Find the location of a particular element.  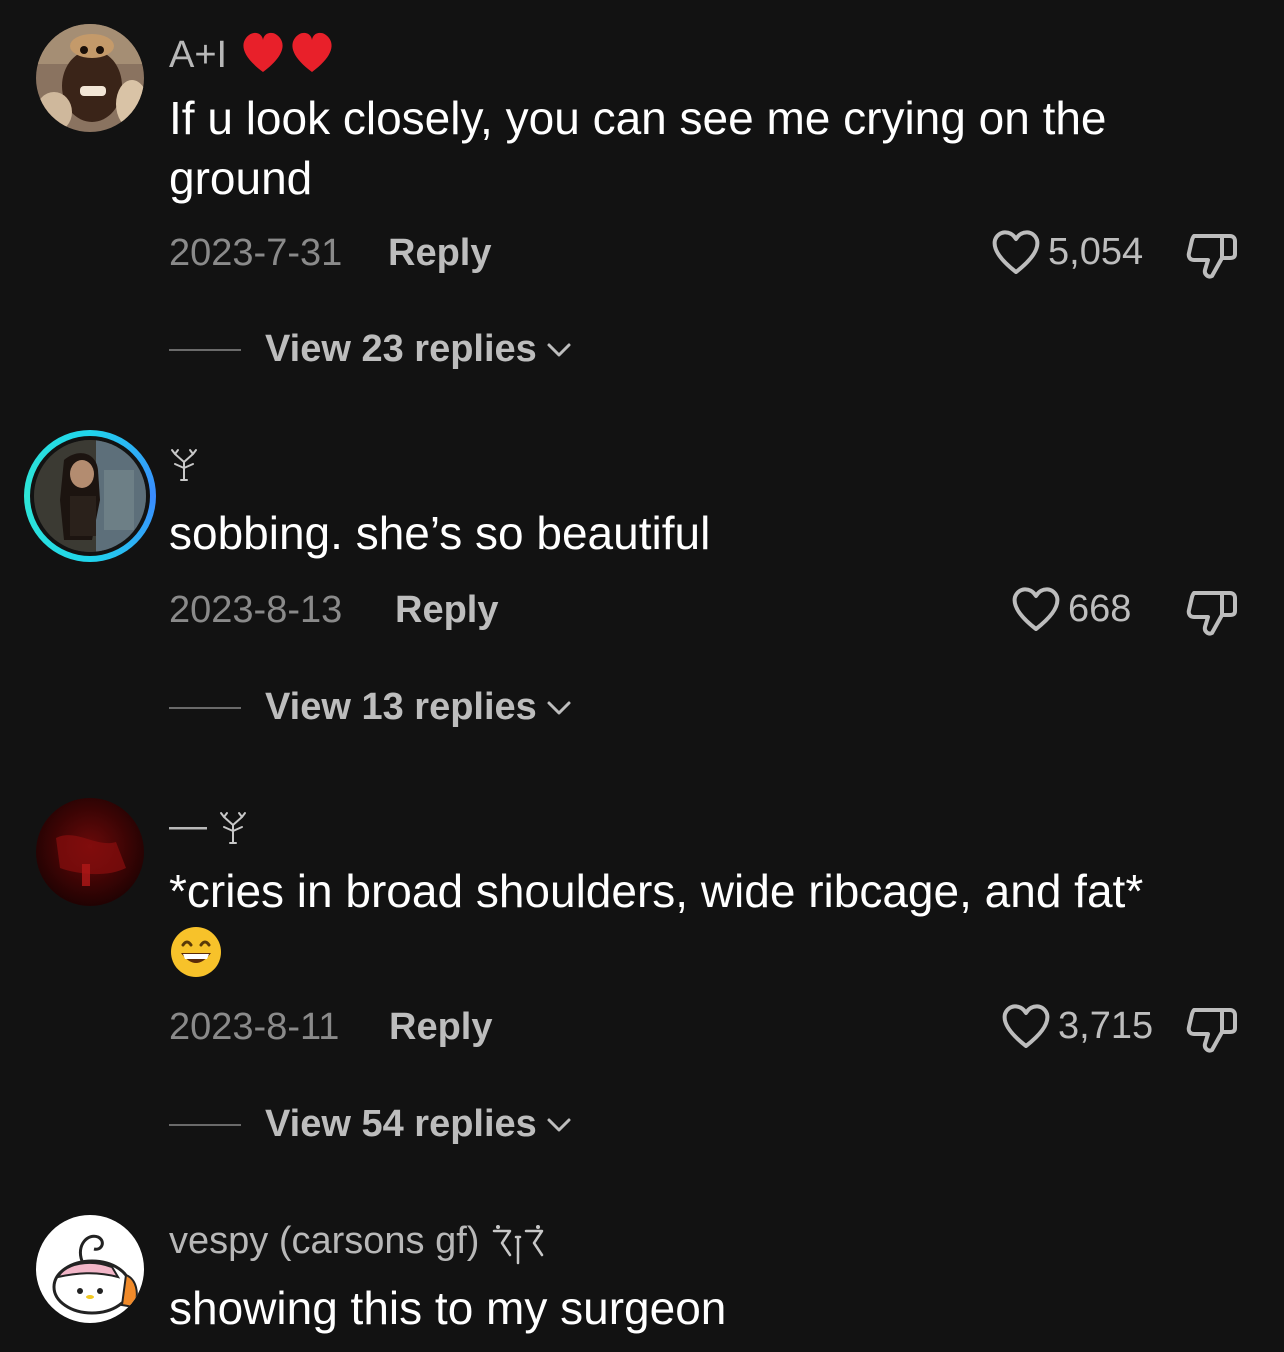

comment-date: 2023-7-31 is located at coordinates (256, 253).